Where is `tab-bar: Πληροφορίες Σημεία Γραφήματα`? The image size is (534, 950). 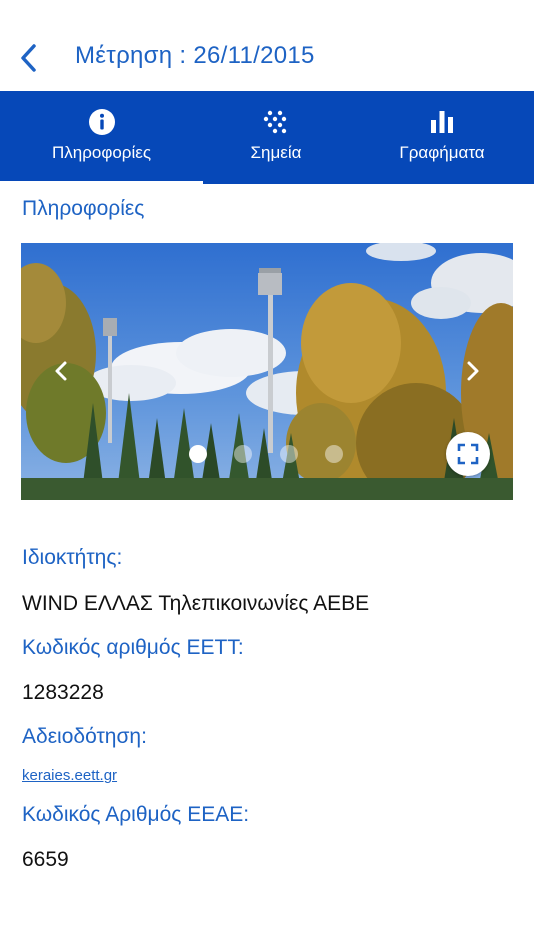
tab-bar: Πληροφορίες Σημεία Γραφήματα is located at coordinates (267, 137).